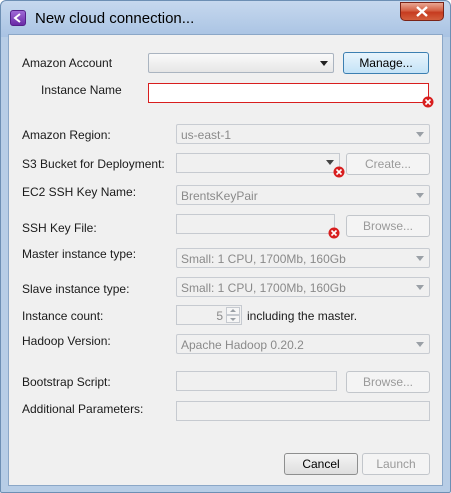 This screenshot has width=451, height=493. I want to click on cancel-button: Cancel, so click(321, 464).